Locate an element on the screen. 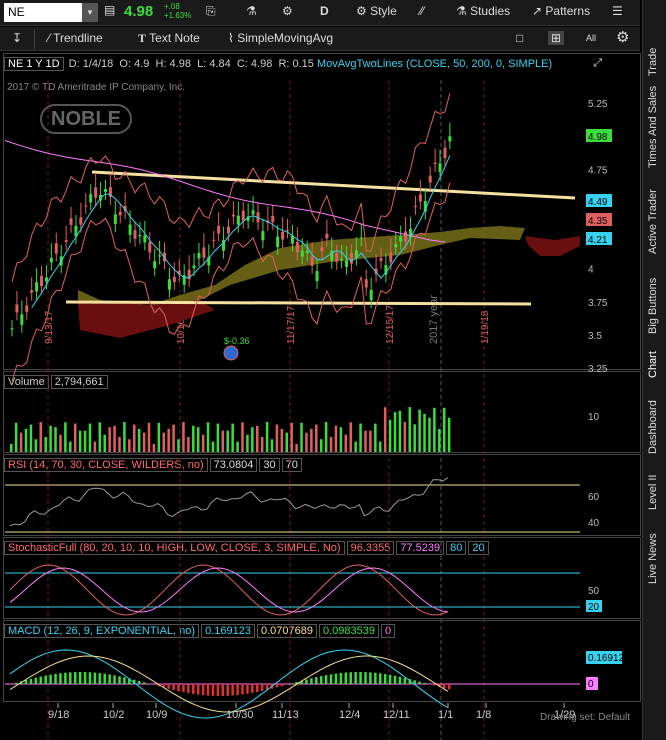 The width and height of the screenshot is (666, 740). side-big-buttons: Big Buttons is located at coordinates (653, 306).